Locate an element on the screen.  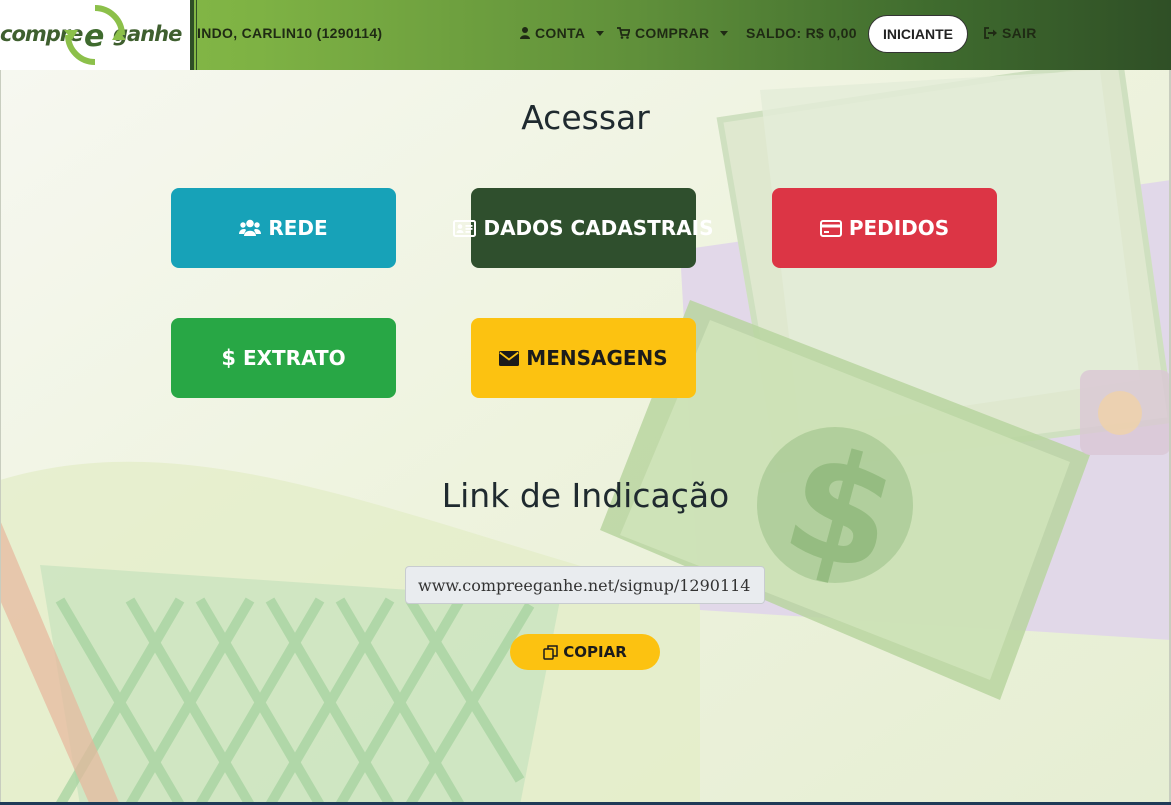
nav-buy-label: COMPRAR is located at coordinates (672, 33).